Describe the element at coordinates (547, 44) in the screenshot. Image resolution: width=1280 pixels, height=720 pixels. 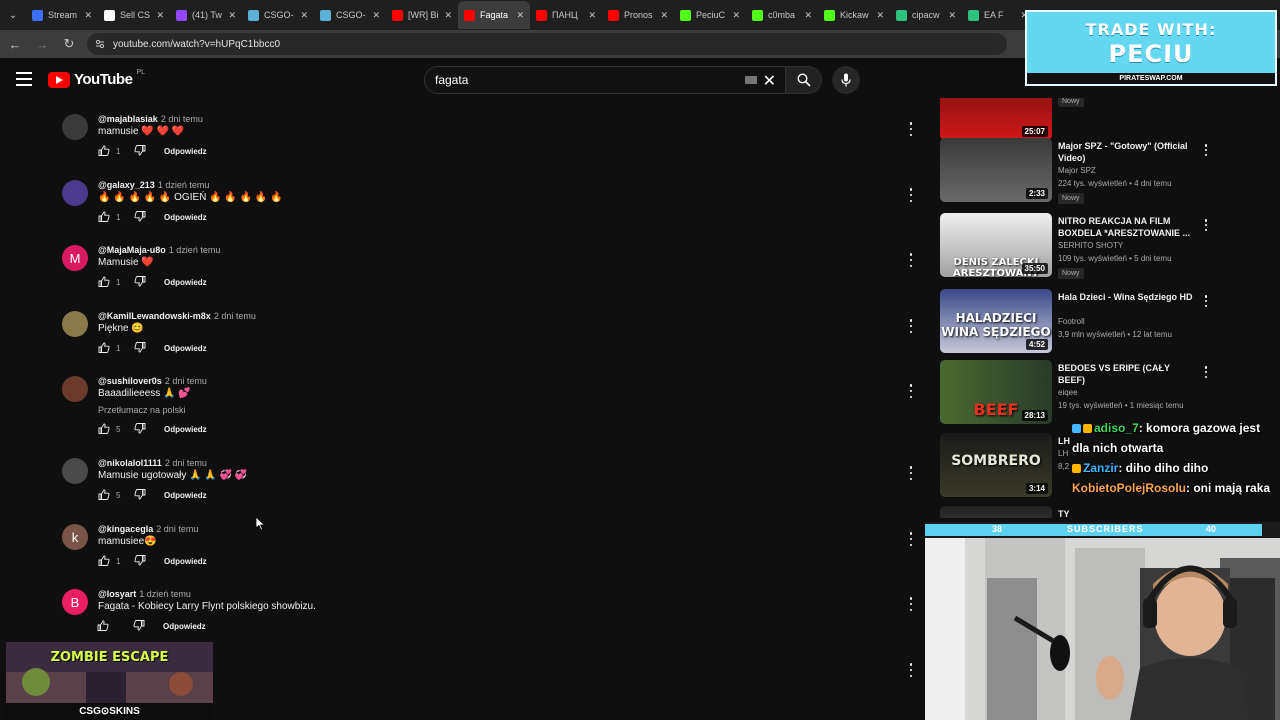
I see `address-bar: youtube.com/watch?v=hUPqC1bbcc0` at that location.